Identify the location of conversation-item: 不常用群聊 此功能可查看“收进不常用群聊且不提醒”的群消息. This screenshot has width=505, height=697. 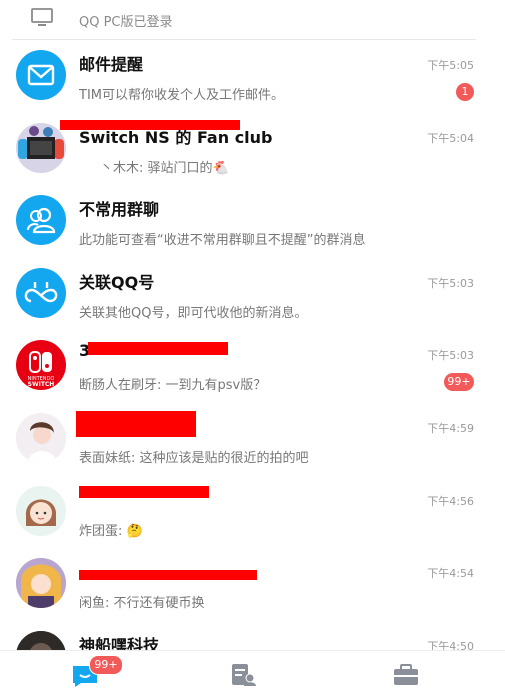
(252, 221).